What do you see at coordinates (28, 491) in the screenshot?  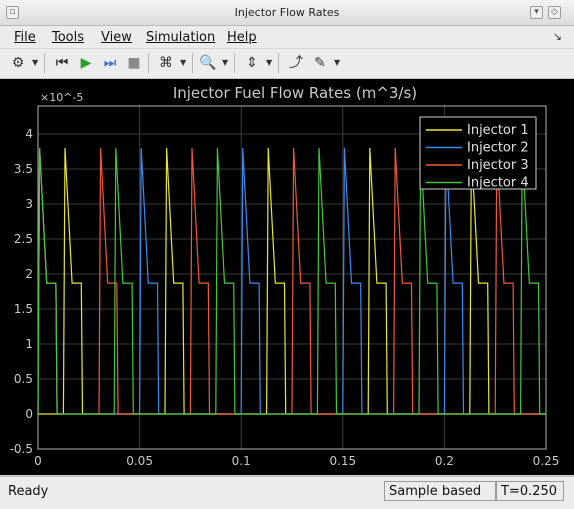 I see `status-state: Ready` at bounding box center [28, 491].